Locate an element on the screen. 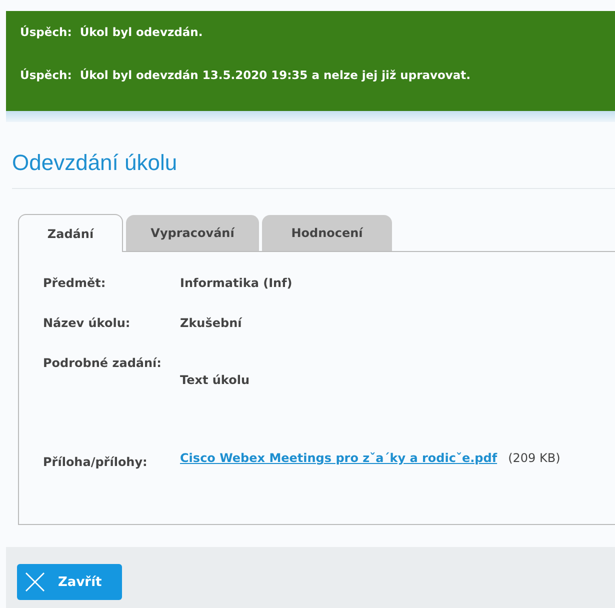  field-label: Podrobné zadání: is located at coordinates (102, 363).